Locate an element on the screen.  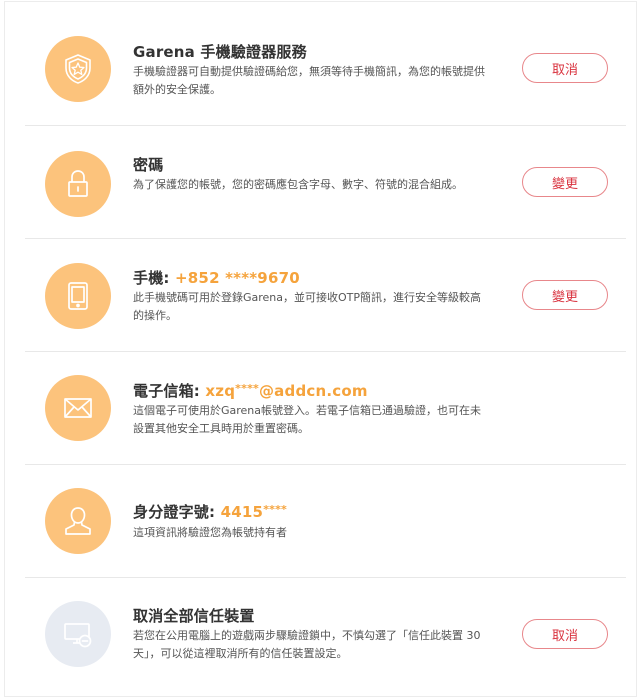
id-number-mask: **** is located at coordinates (275, 509).